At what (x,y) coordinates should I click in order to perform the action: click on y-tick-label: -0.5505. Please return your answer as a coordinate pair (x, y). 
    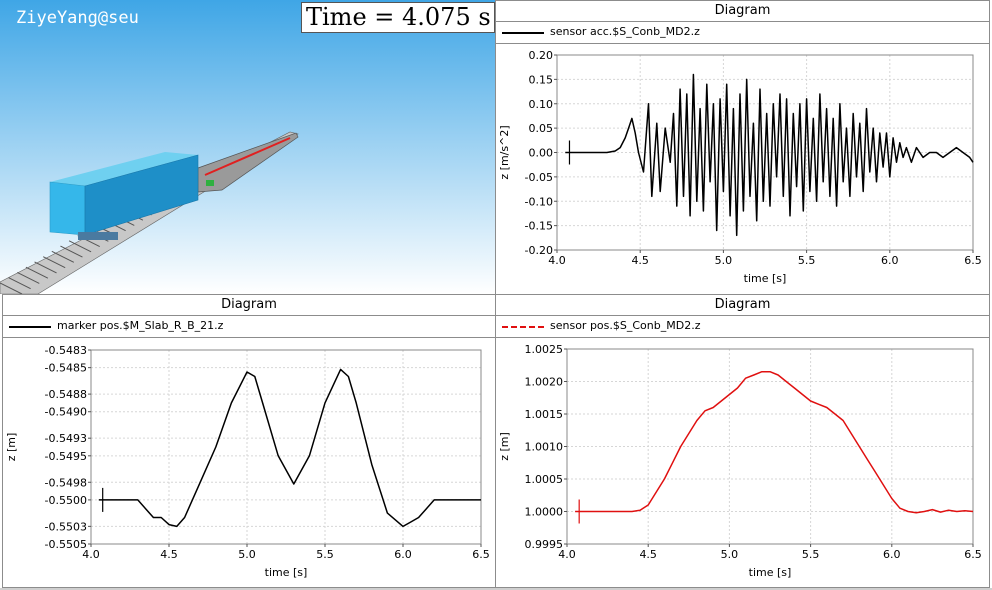
    Looking at the image, I should click on (66, 544).